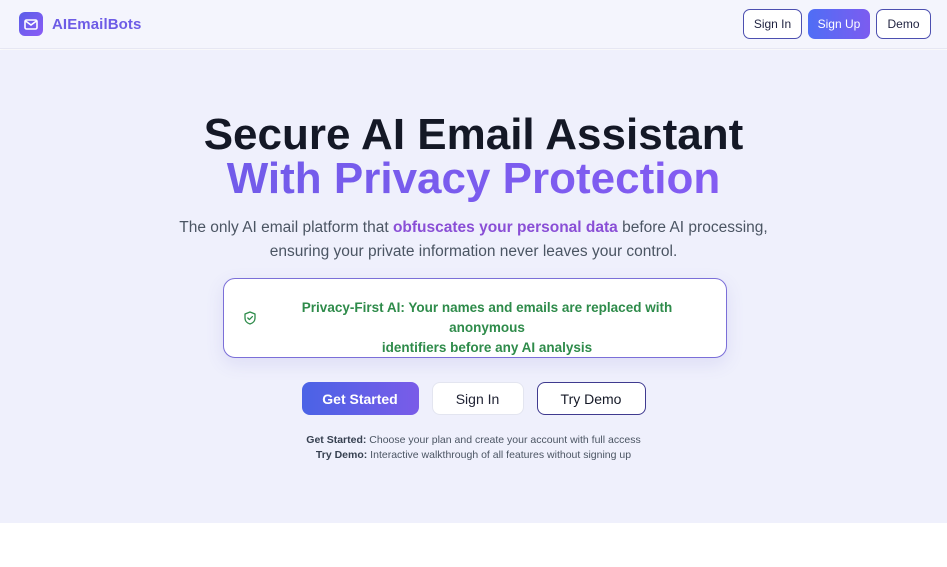 The width and height of the screenshot is (947, 567). I want to click on nav-sign-up-button: Sign Up, so click(839, 24).